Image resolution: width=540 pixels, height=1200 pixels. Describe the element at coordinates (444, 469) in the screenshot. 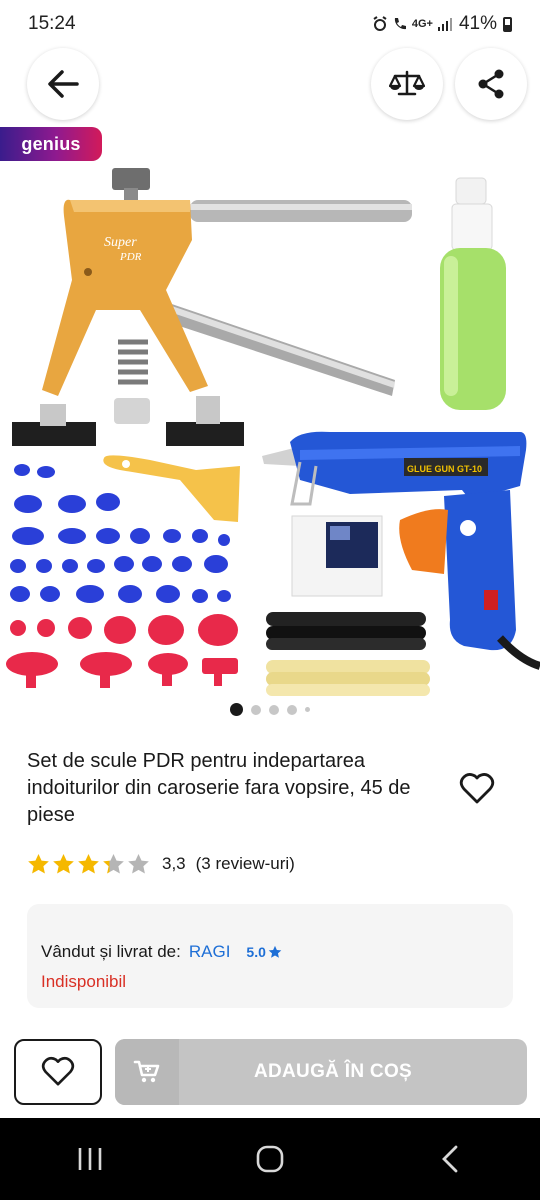

I see `svg-text: GLUE GUN GT-10` at that location.